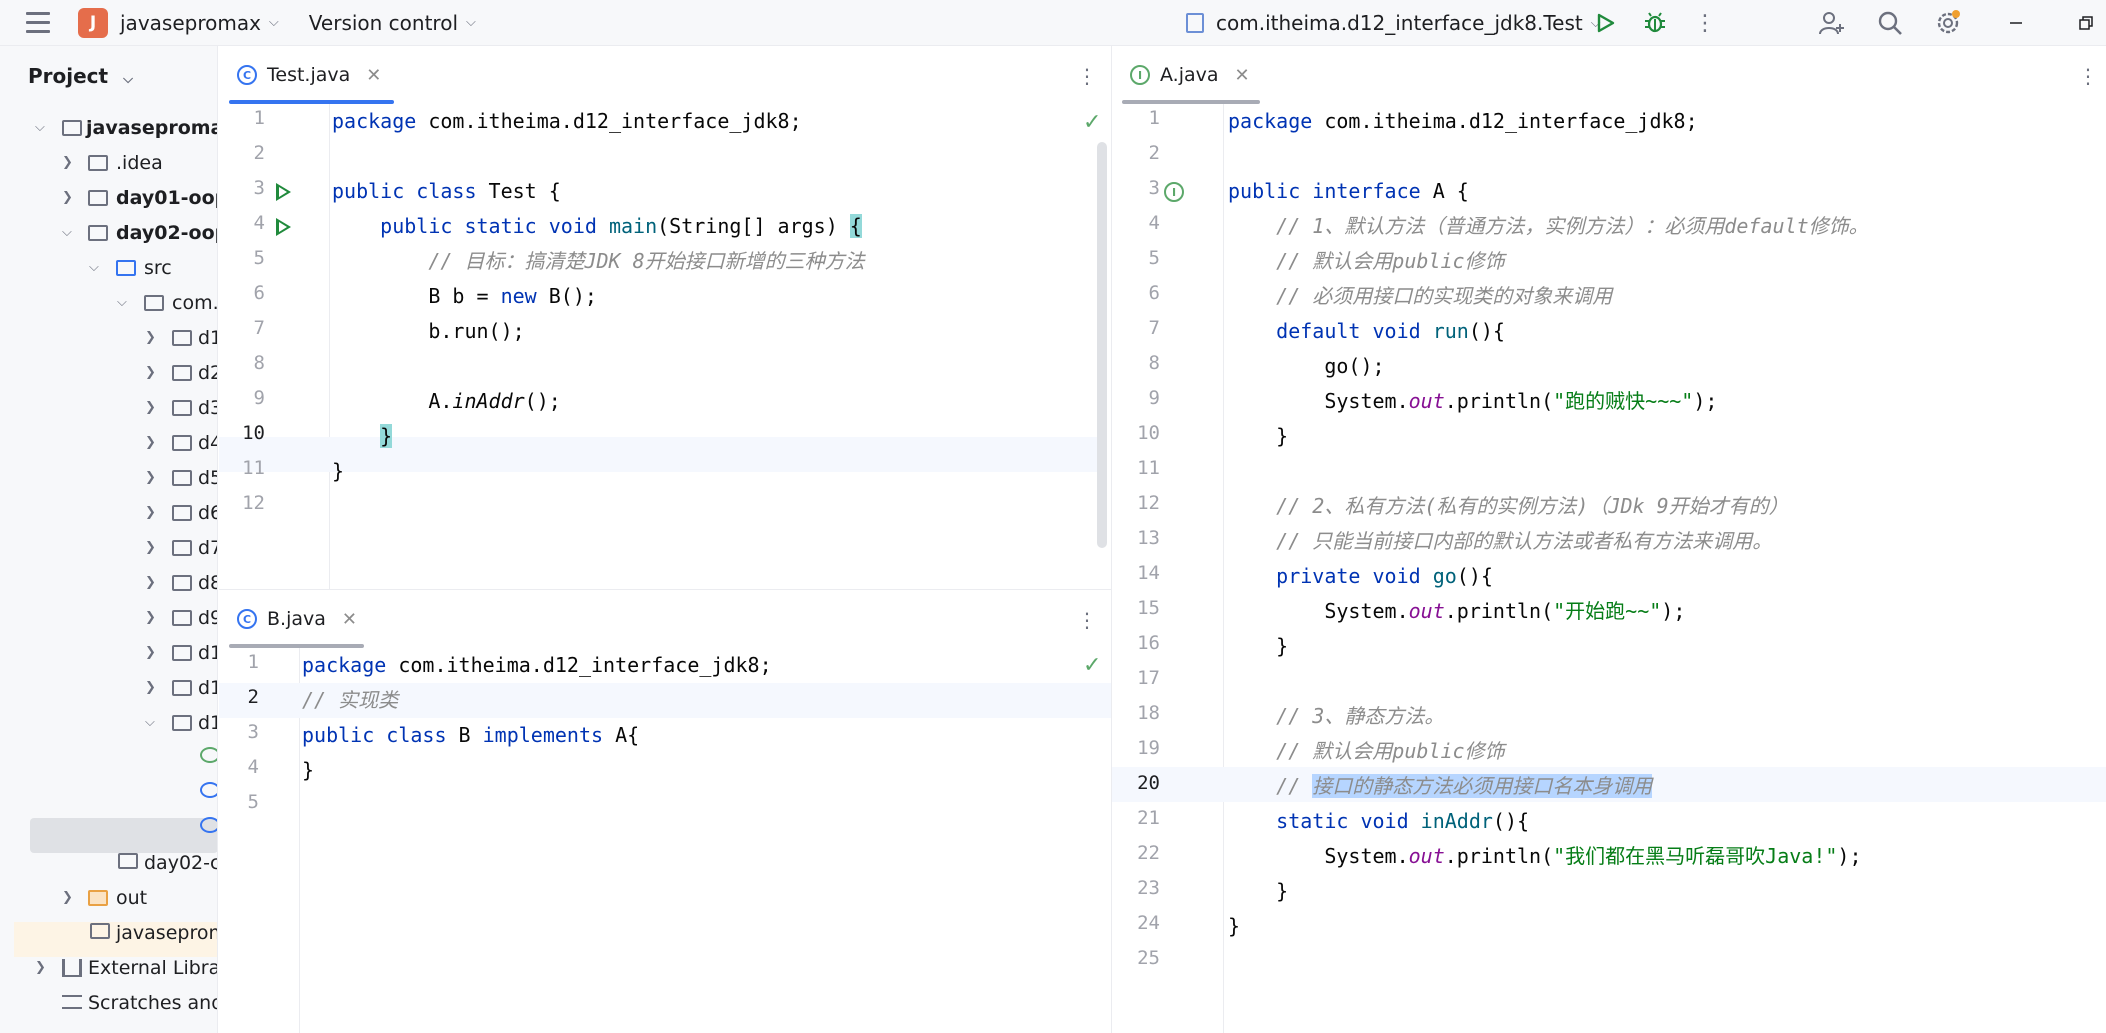 This screenshot has height=1033, width=2106. Describe the element at coordinates (108, 267) in the screenshot. I see `tree-item-src: ⌵ src` at that location.